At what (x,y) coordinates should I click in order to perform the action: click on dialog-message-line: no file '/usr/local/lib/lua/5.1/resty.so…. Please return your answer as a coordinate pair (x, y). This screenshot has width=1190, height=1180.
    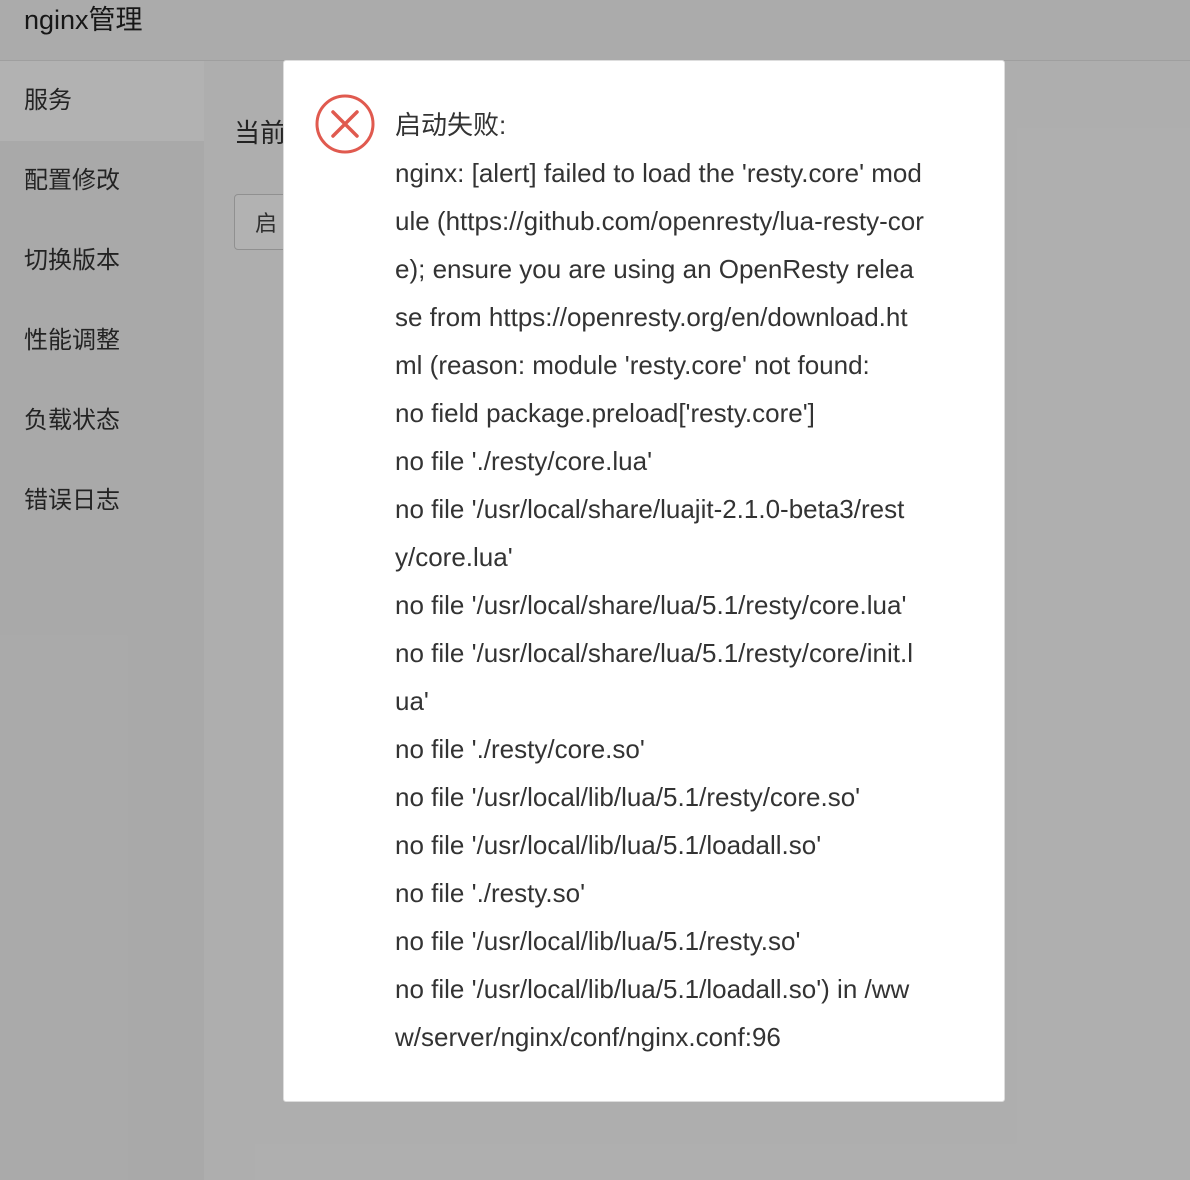
    Looking at the image, I should click on (598, 941).